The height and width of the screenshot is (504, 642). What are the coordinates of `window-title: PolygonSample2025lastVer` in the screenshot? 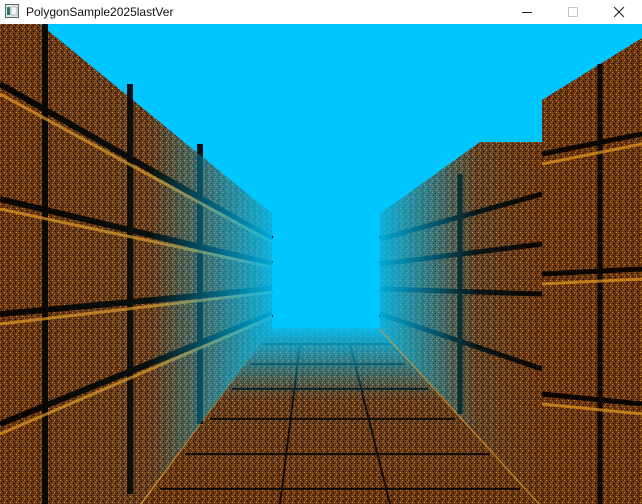 It's located at (100, 12).